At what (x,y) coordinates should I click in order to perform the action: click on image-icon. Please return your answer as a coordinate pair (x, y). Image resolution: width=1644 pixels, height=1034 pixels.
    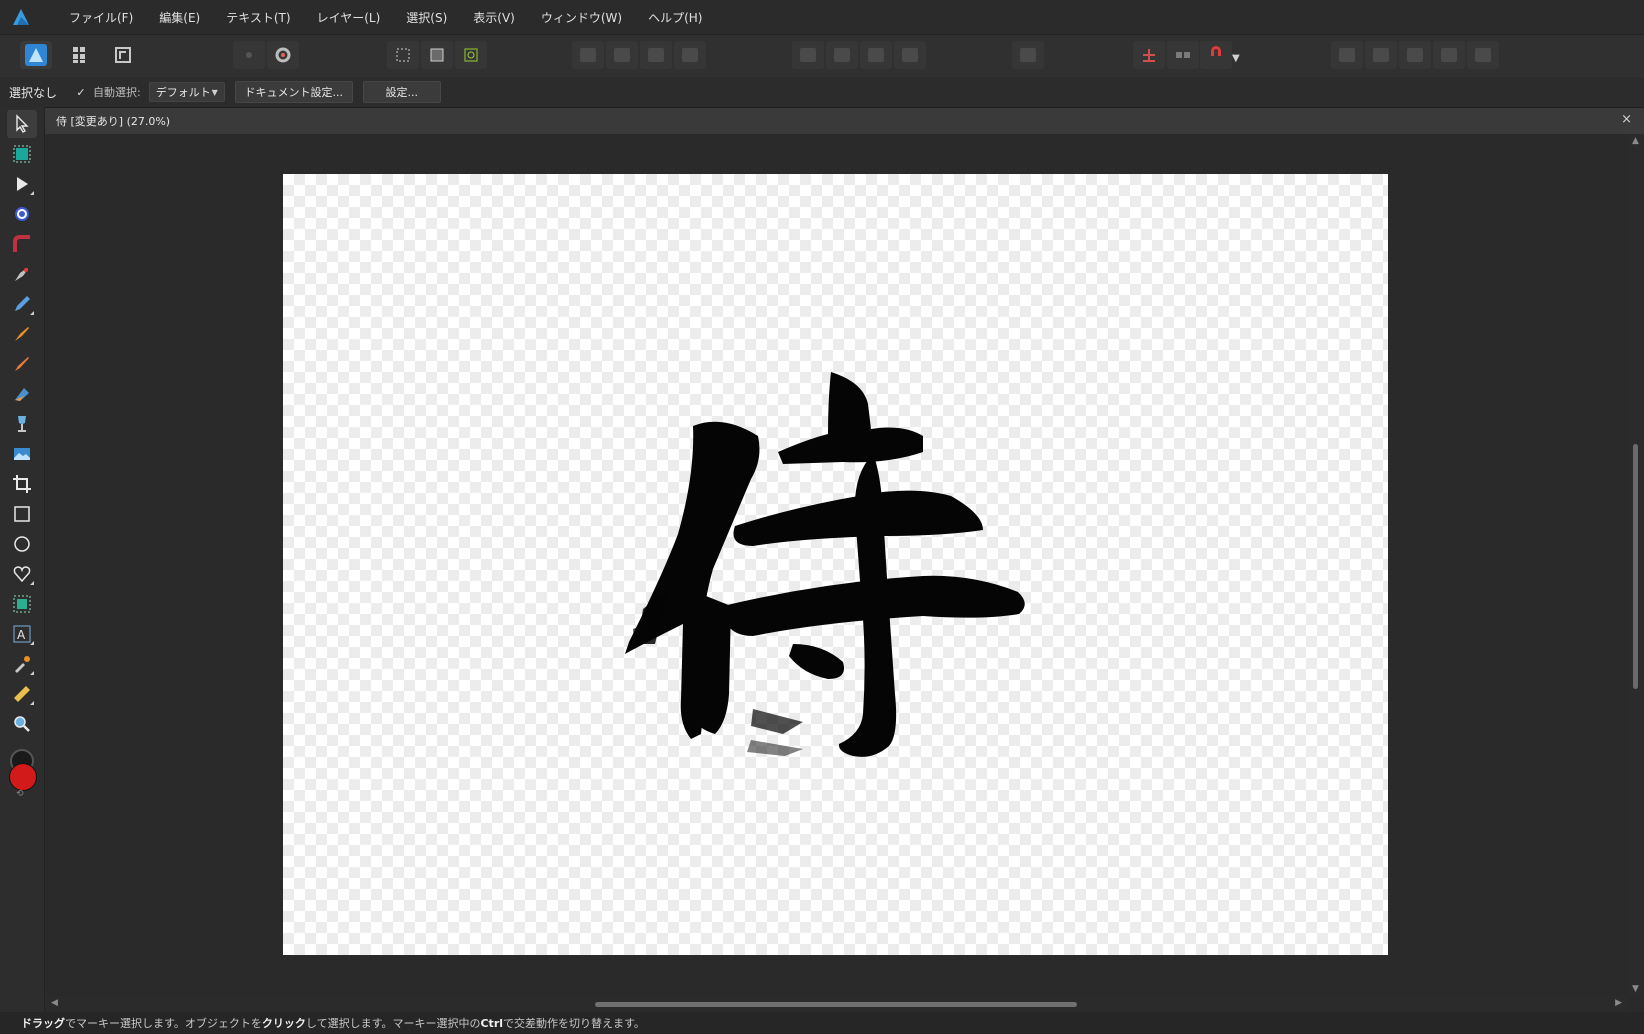
    Looking at the image, I should click on (22, 454).